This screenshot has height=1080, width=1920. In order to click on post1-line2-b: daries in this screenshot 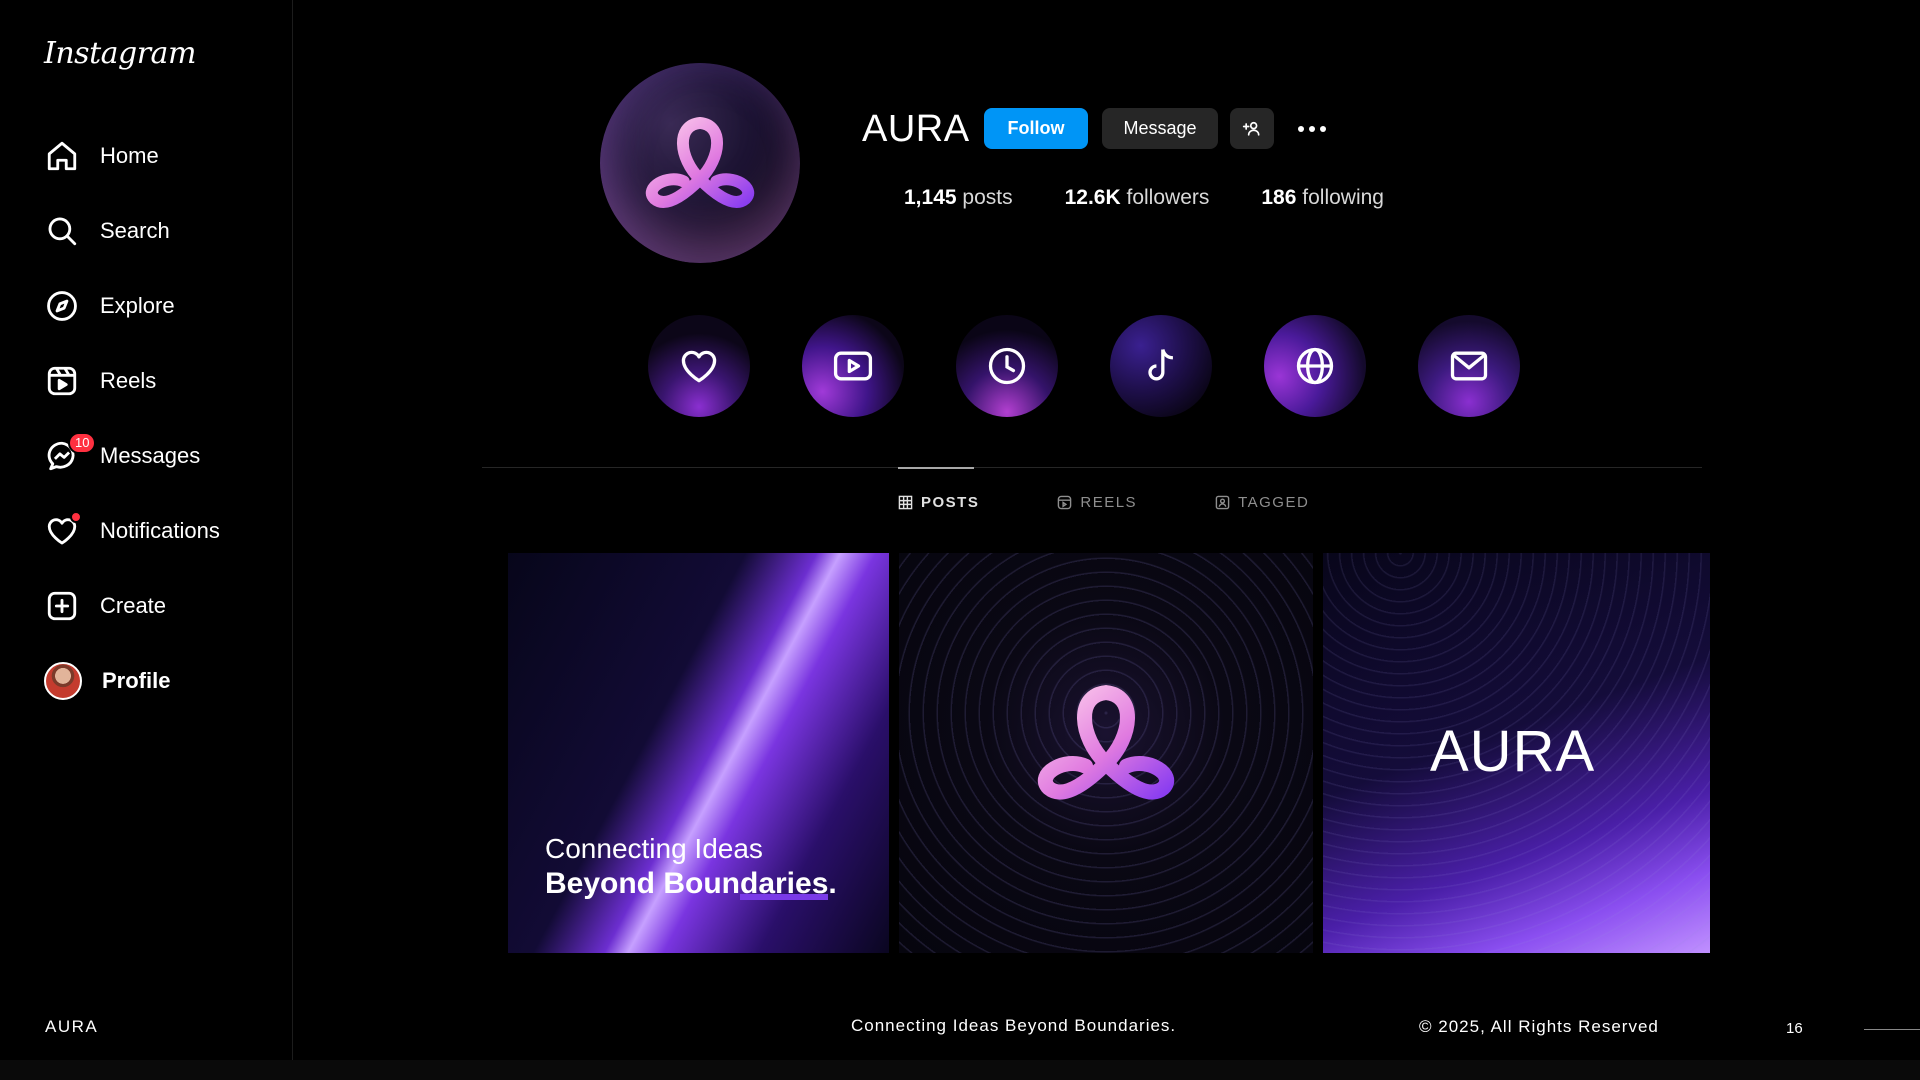, I will do `click(784, 883)`.